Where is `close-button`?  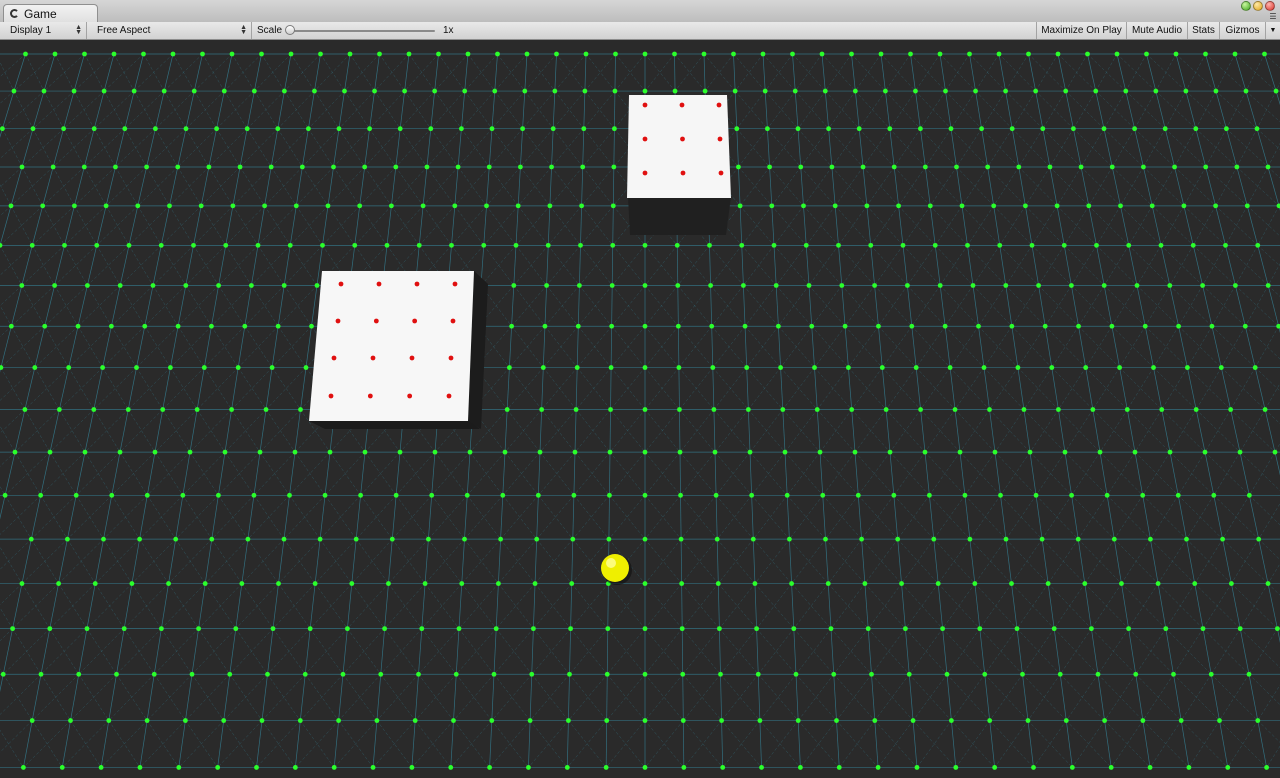
close-button is located at coordinates (1270, 6).